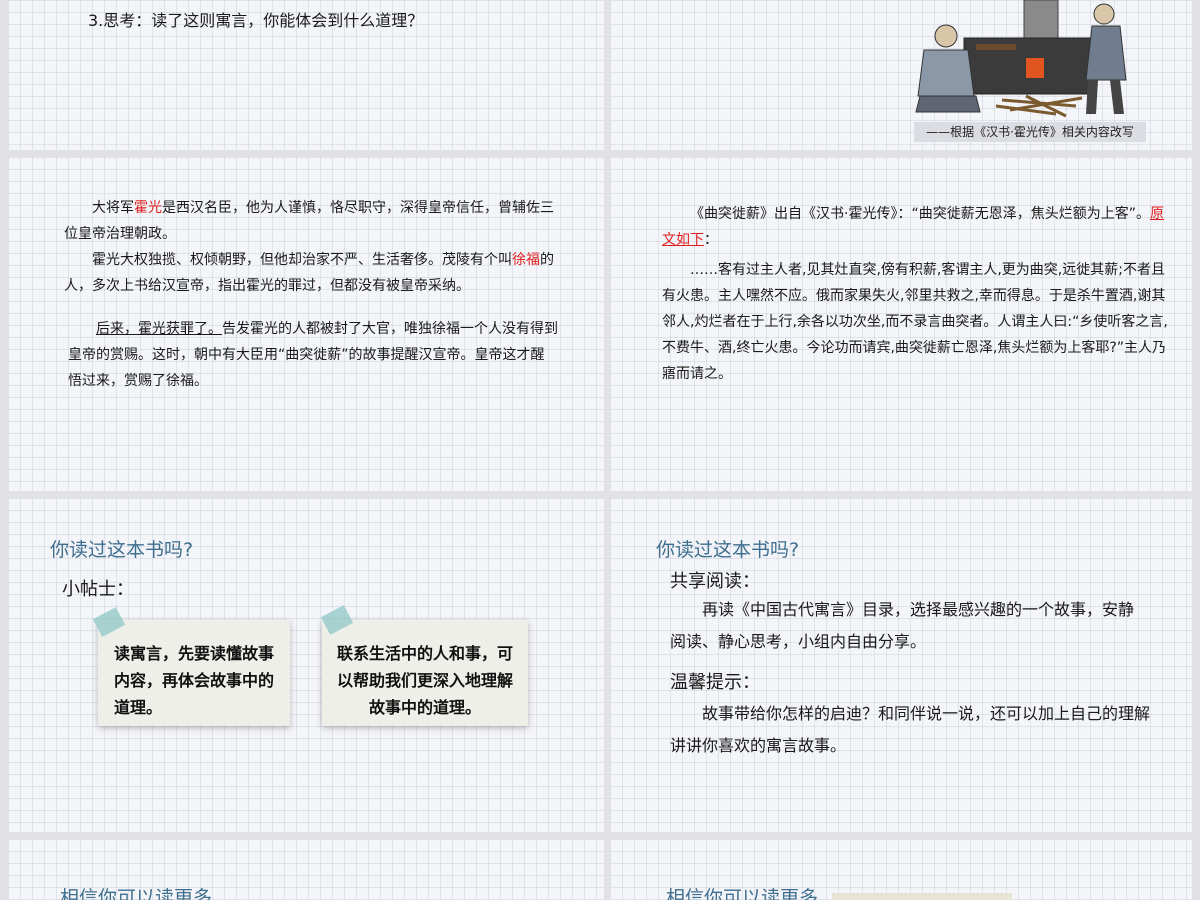 Image resolution: width=1200 pixels, height=900 pixels. I want to click on text-run: ：, so click(711, 240).